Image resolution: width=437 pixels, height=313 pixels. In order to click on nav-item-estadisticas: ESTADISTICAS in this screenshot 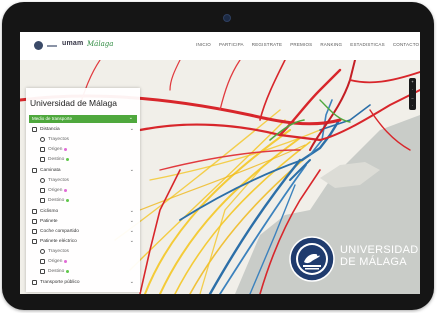, I will do `click(367, 44)`.